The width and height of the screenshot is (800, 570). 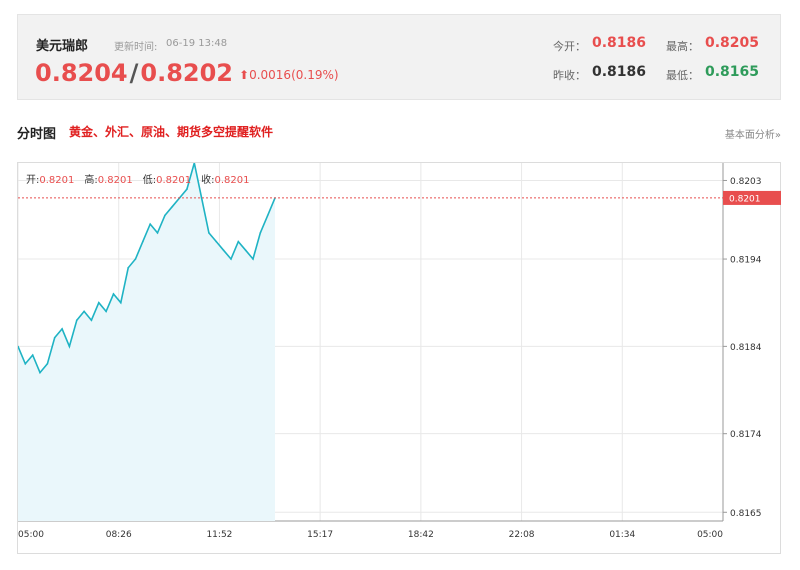 I want to click on high-value: 0.8205, so click(x=732, y=43).